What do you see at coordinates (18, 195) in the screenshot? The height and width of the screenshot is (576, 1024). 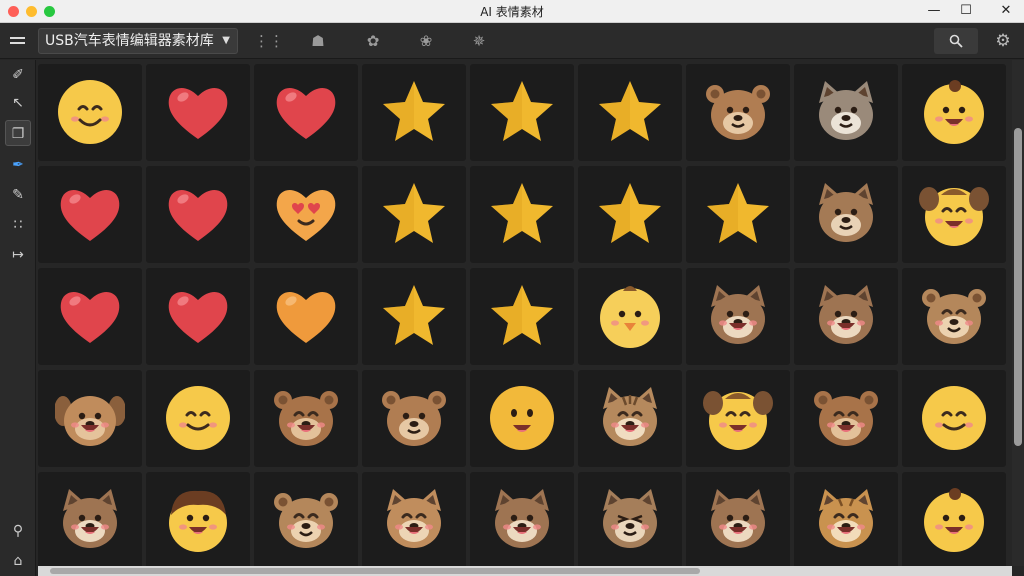 I see `pencil-icon: ✎` at bounding box center [18, 195].